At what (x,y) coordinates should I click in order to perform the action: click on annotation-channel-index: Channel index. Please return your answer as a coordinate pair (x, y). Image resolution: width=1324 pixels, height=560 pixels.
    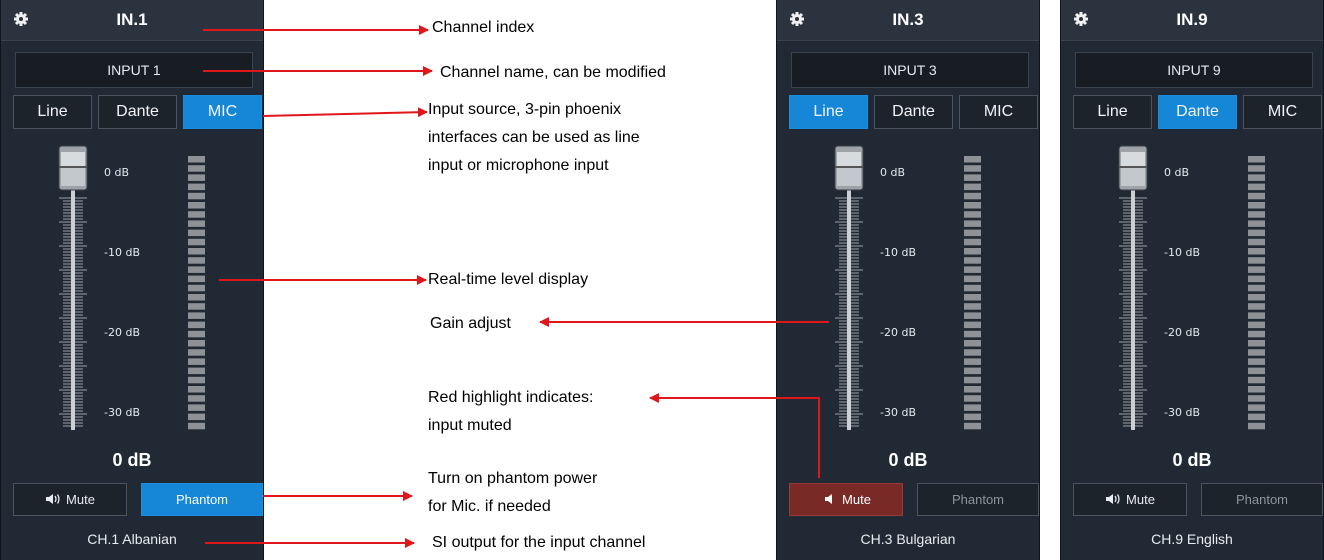
    Looking at the image, I should click on (483, 27).